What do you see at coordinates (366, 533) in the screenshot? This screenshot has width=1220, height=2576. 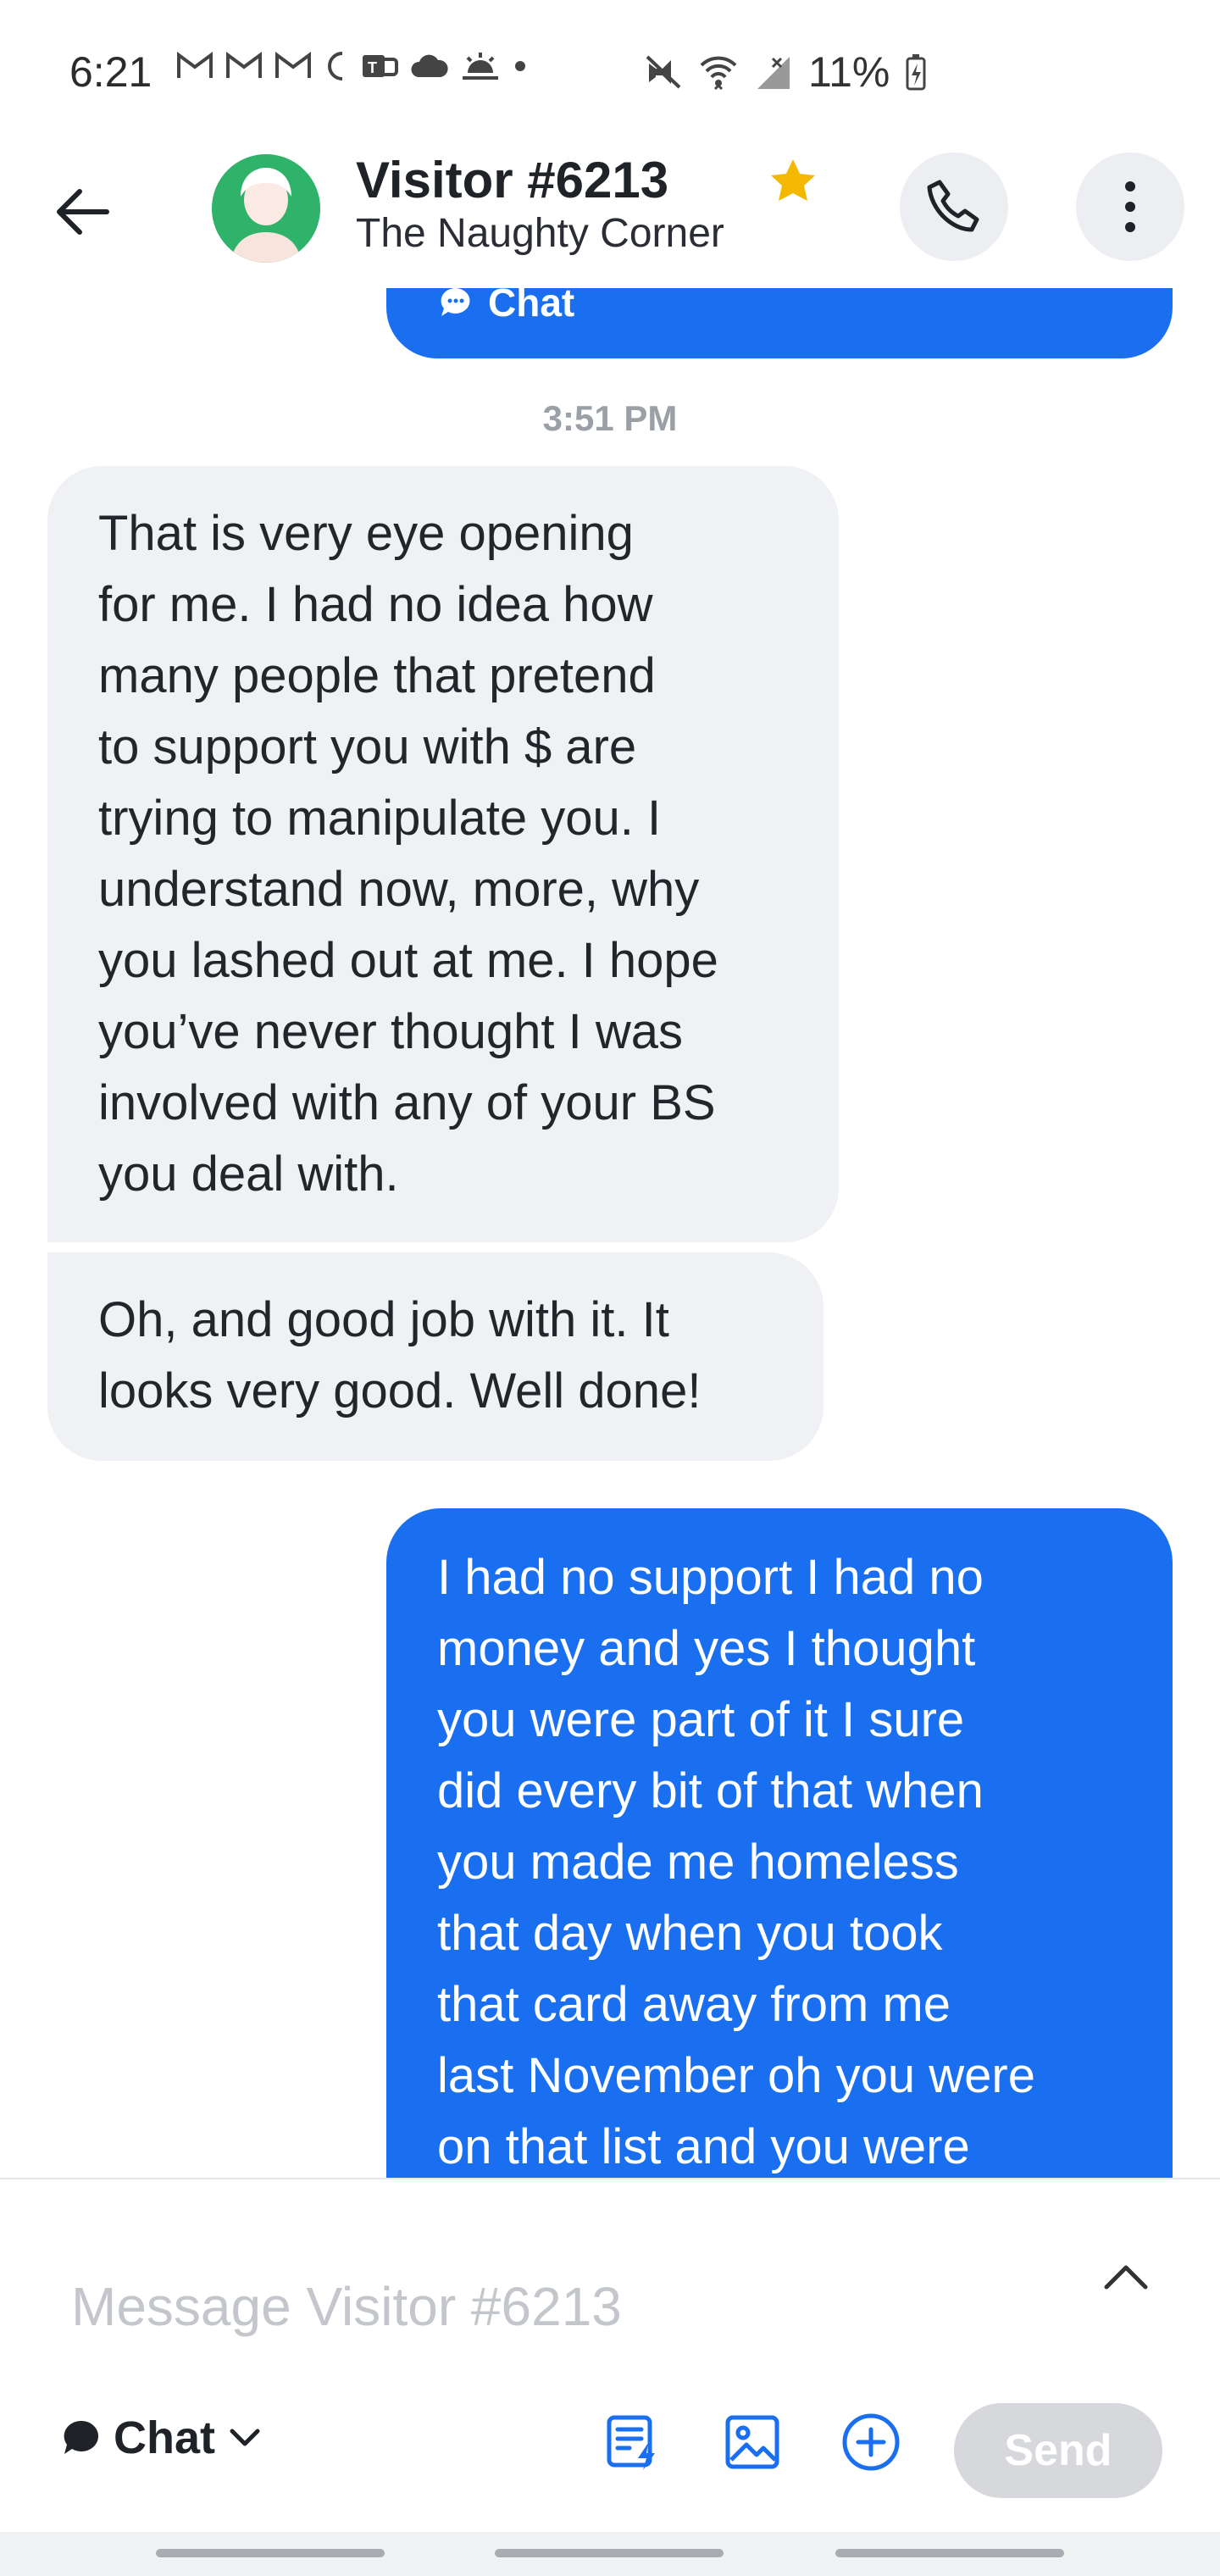 I see `message-line: That is very eye opening` at bounding box center [366, 533].